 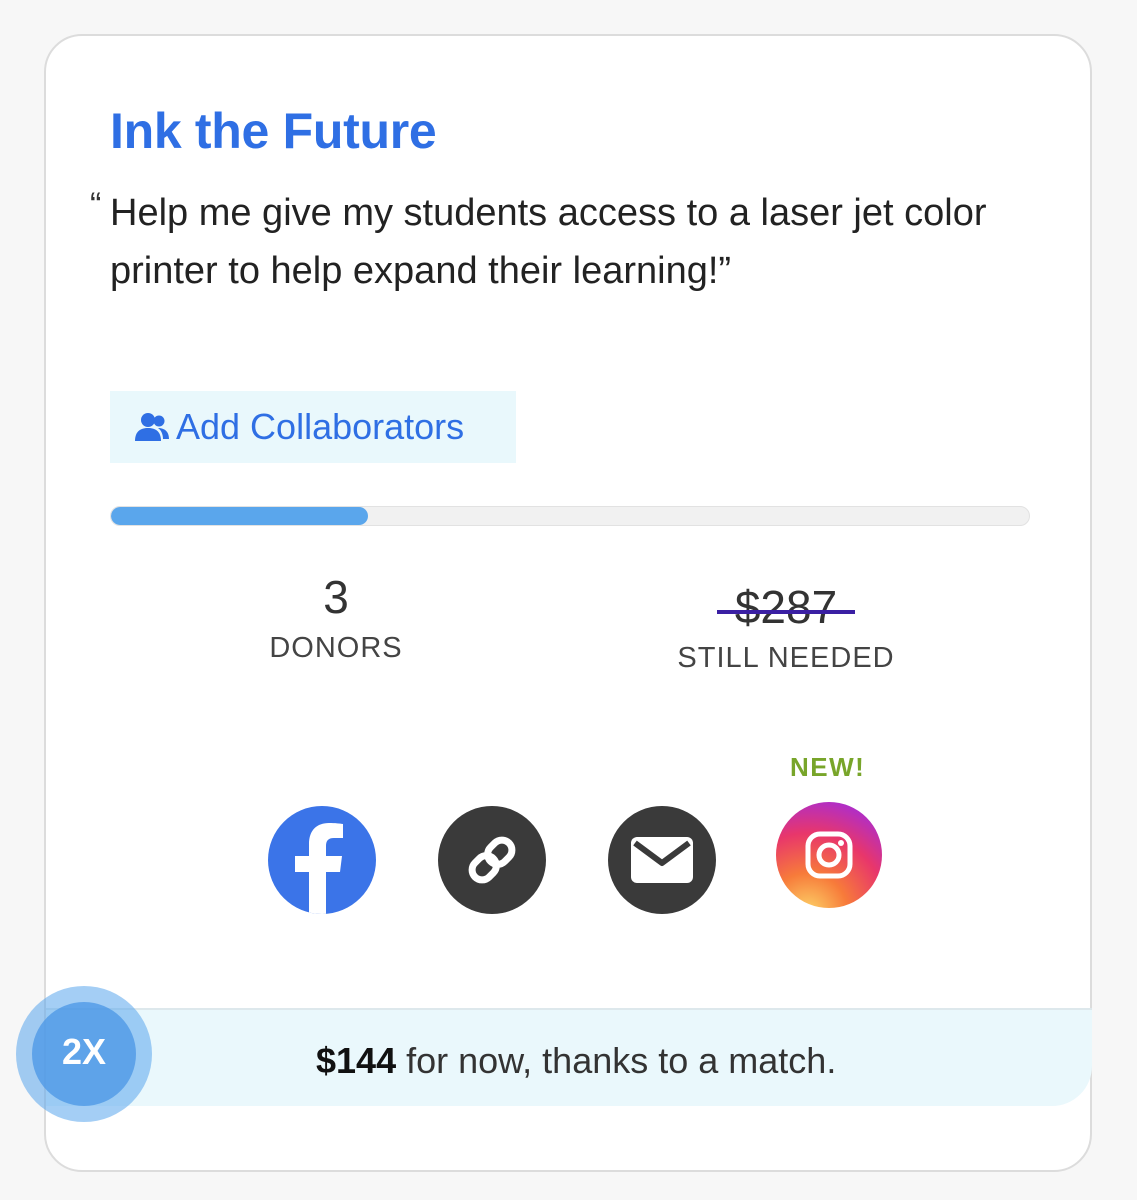 What do you see at coordinates (96, 205) in the screenshot?
I see `quote-open-mark: “` at bounding box center [96, 205].